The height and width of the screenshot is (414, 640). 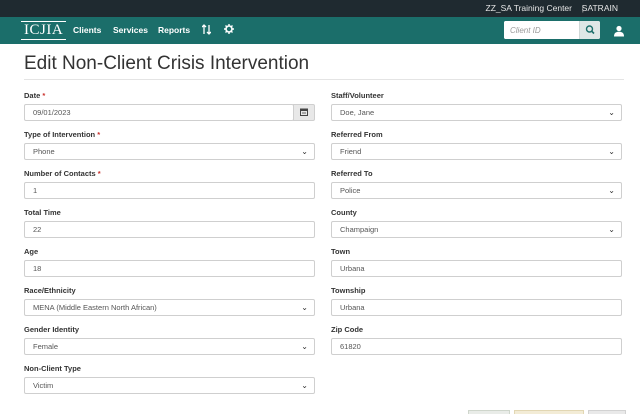 I want to click on title-divider, so click(x=324, y=79).